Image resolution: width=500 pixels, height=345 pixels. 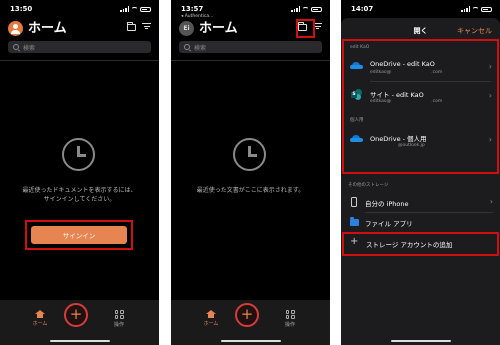 I want to click on section-label-personal: 個人用, so click(x=357, y=120).